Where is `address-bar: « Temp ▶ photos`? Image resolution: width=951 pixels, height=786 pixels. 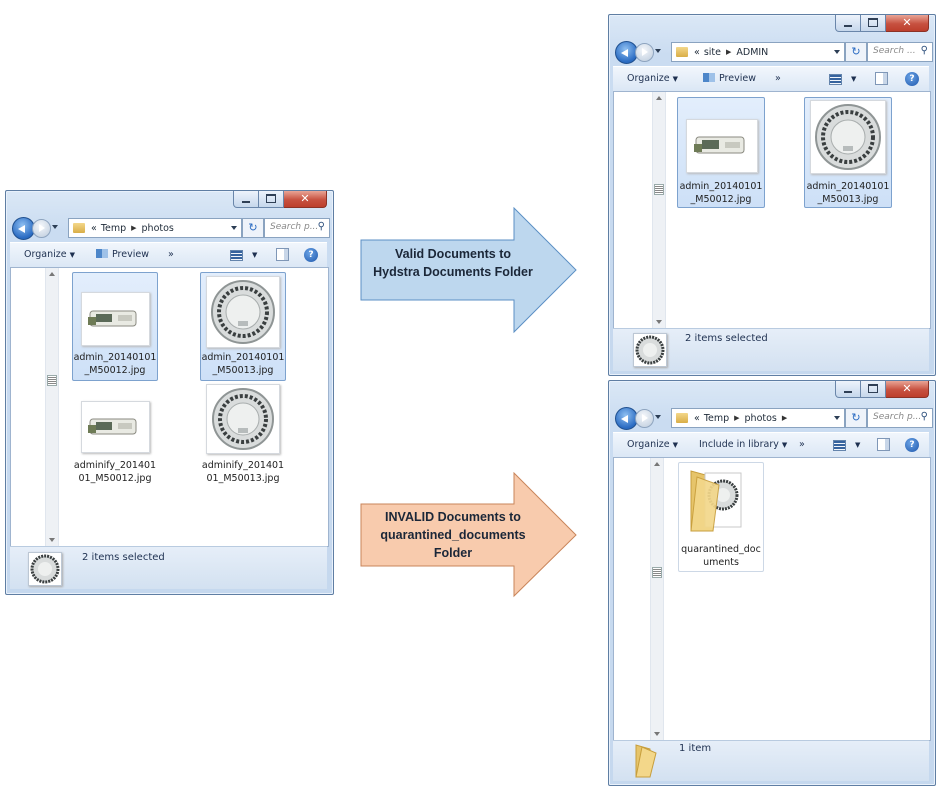
address-bar: « Temp ▶ photos is located at coordinates (155, 228).